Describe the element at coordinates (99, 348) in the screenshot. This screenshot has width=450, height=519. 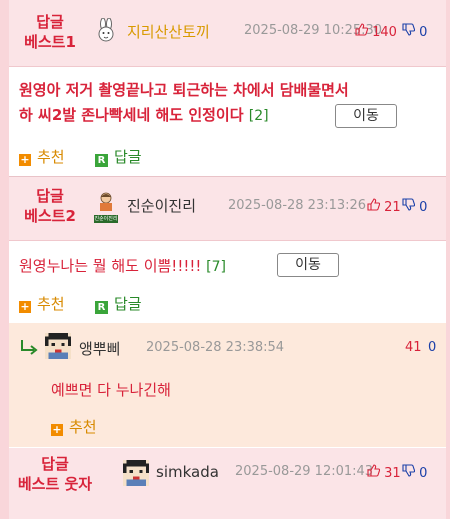
I see `nickname: 앵뿌삐` at that location.